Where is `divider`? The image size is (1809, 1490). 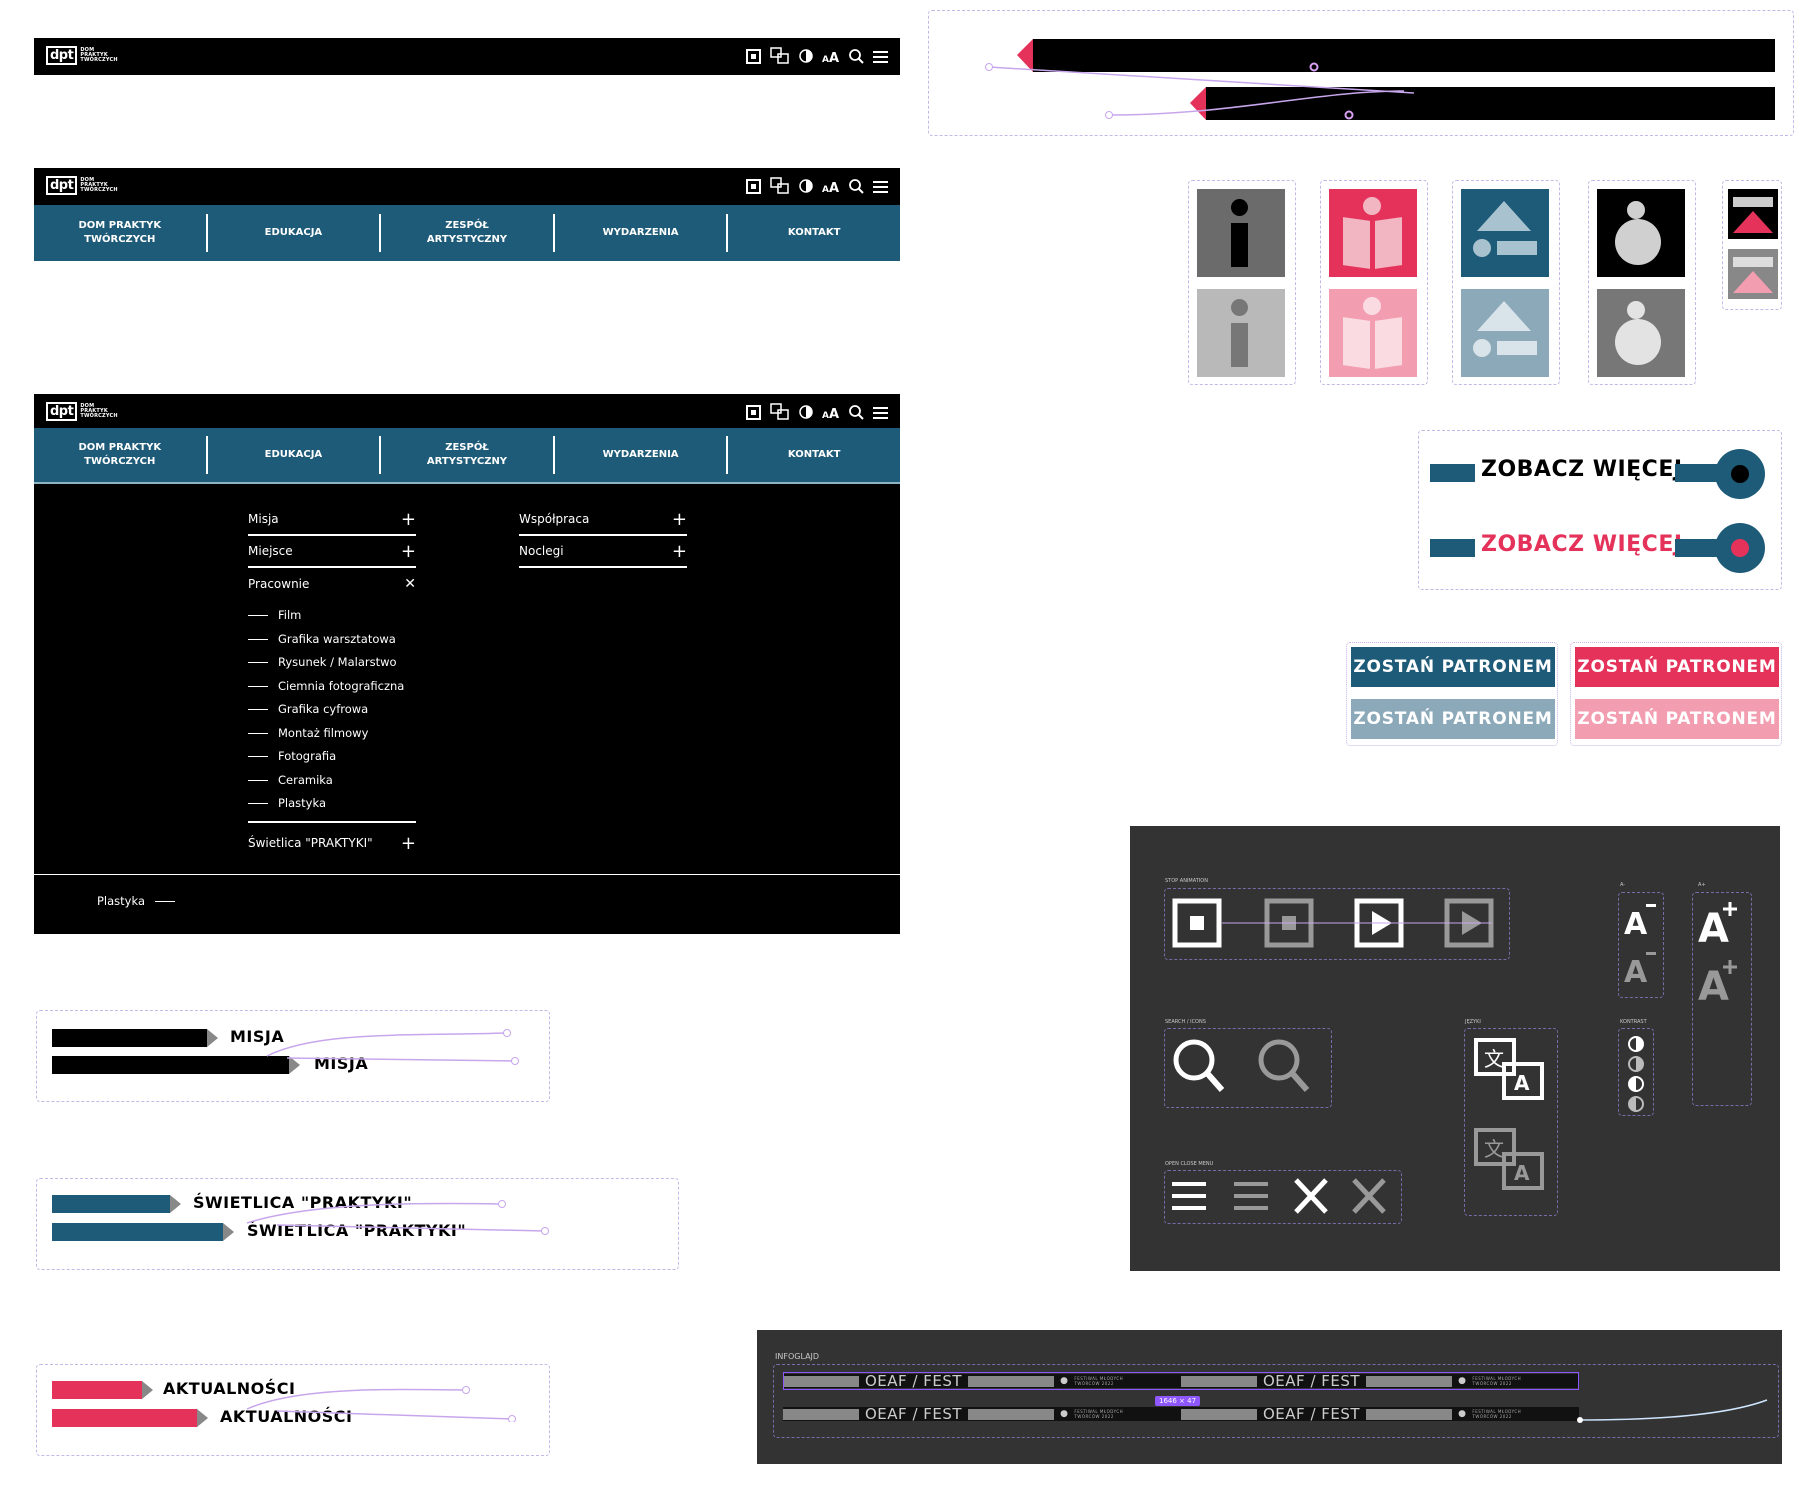
divider is located at coordinates (332, 822).